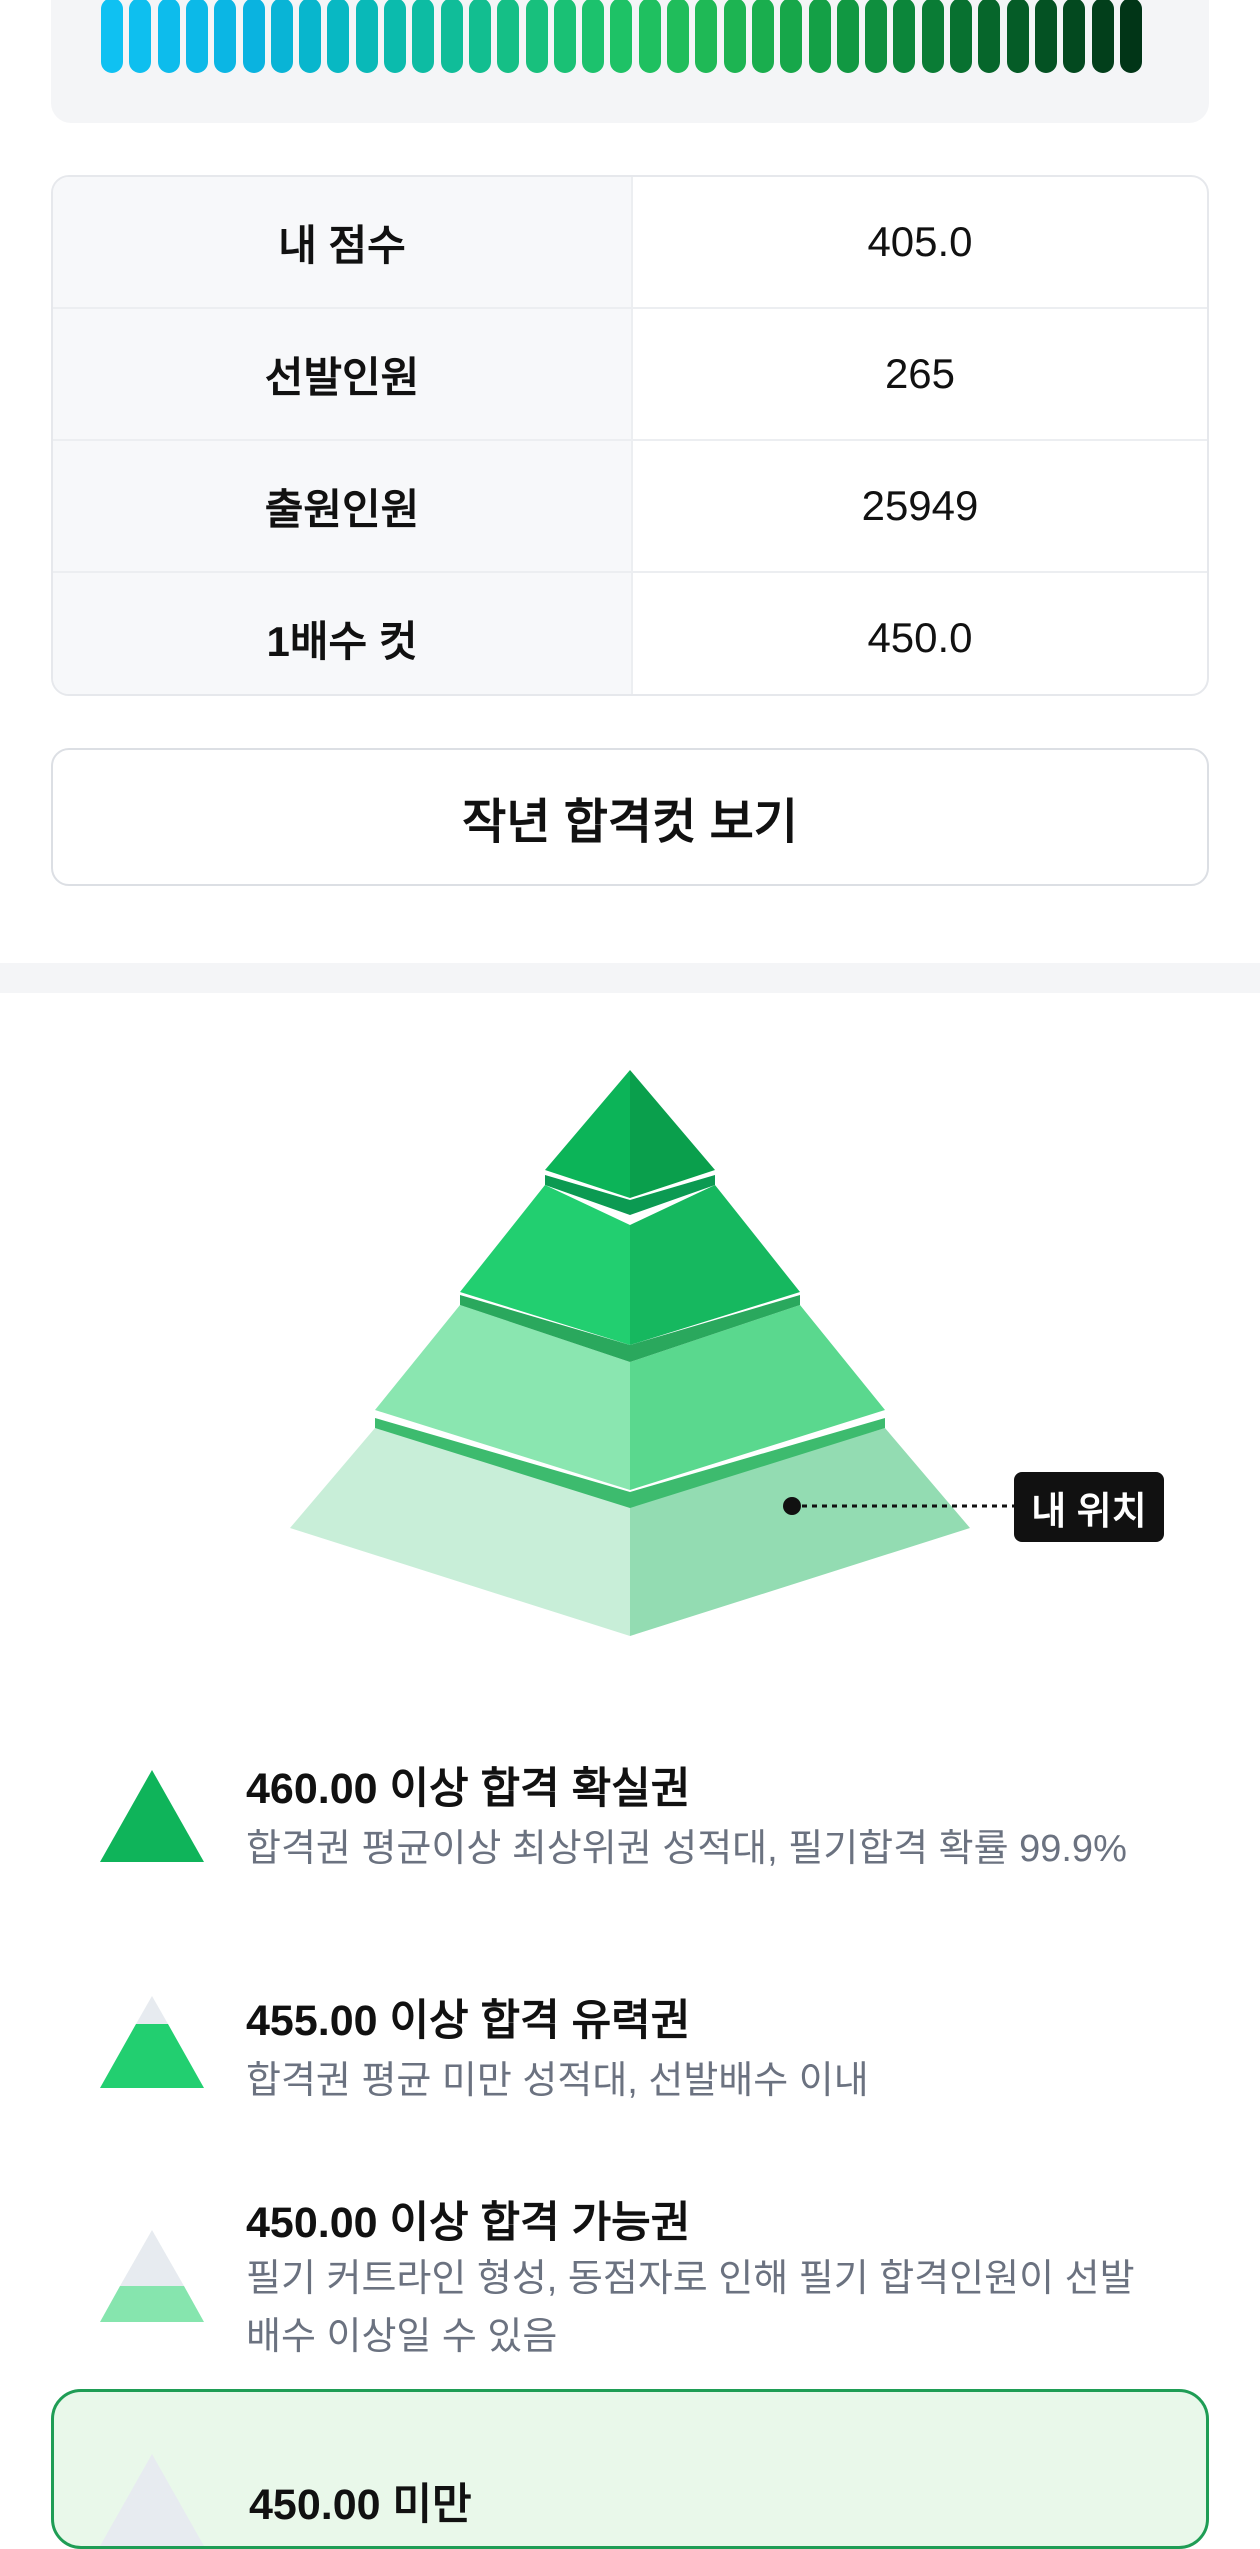 The height and width of the screenshot is (2549, 1260). Describe the element at coordinates (630, 978) in the screenshot. I see `section-divider` at that location.